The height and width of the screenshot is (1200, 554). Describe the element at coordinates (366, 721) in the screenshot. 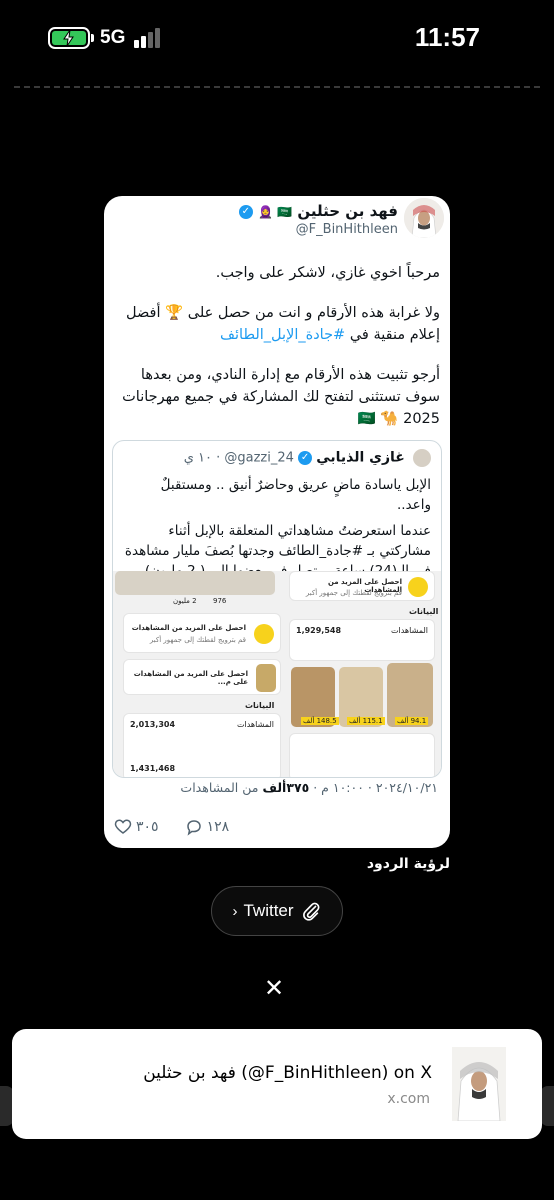

I see `thumbnail-views: 115.1 ألف` at that location.